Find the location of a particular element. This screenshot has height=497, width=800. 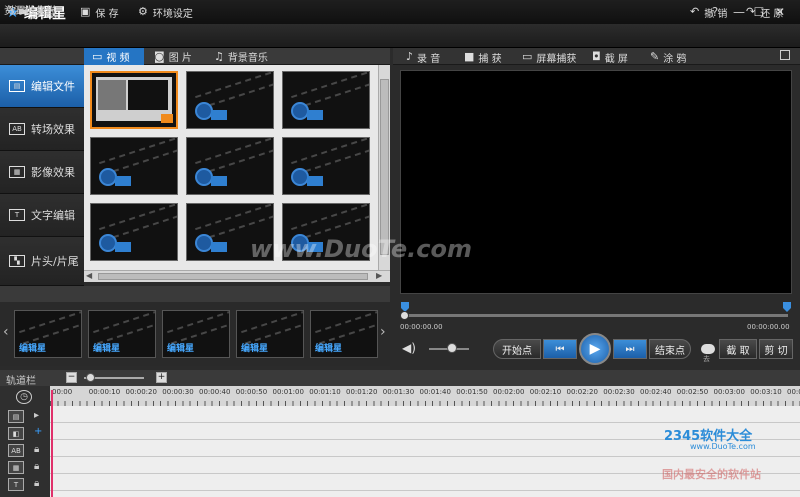

sidebar-item-credits: ▚ 片头/片尾 is located at coordinates (42, 261).